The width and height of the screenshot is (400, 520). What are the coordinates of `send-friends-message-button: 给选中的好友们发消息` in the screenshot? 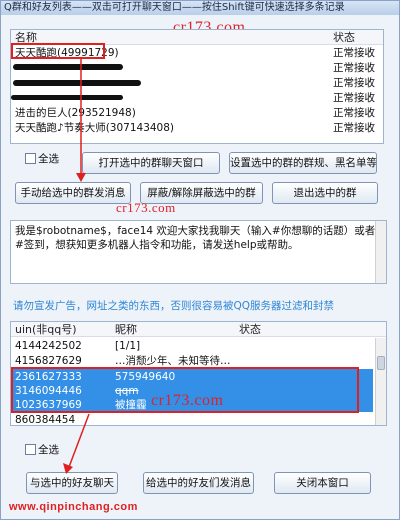 It's located at (198, 483).